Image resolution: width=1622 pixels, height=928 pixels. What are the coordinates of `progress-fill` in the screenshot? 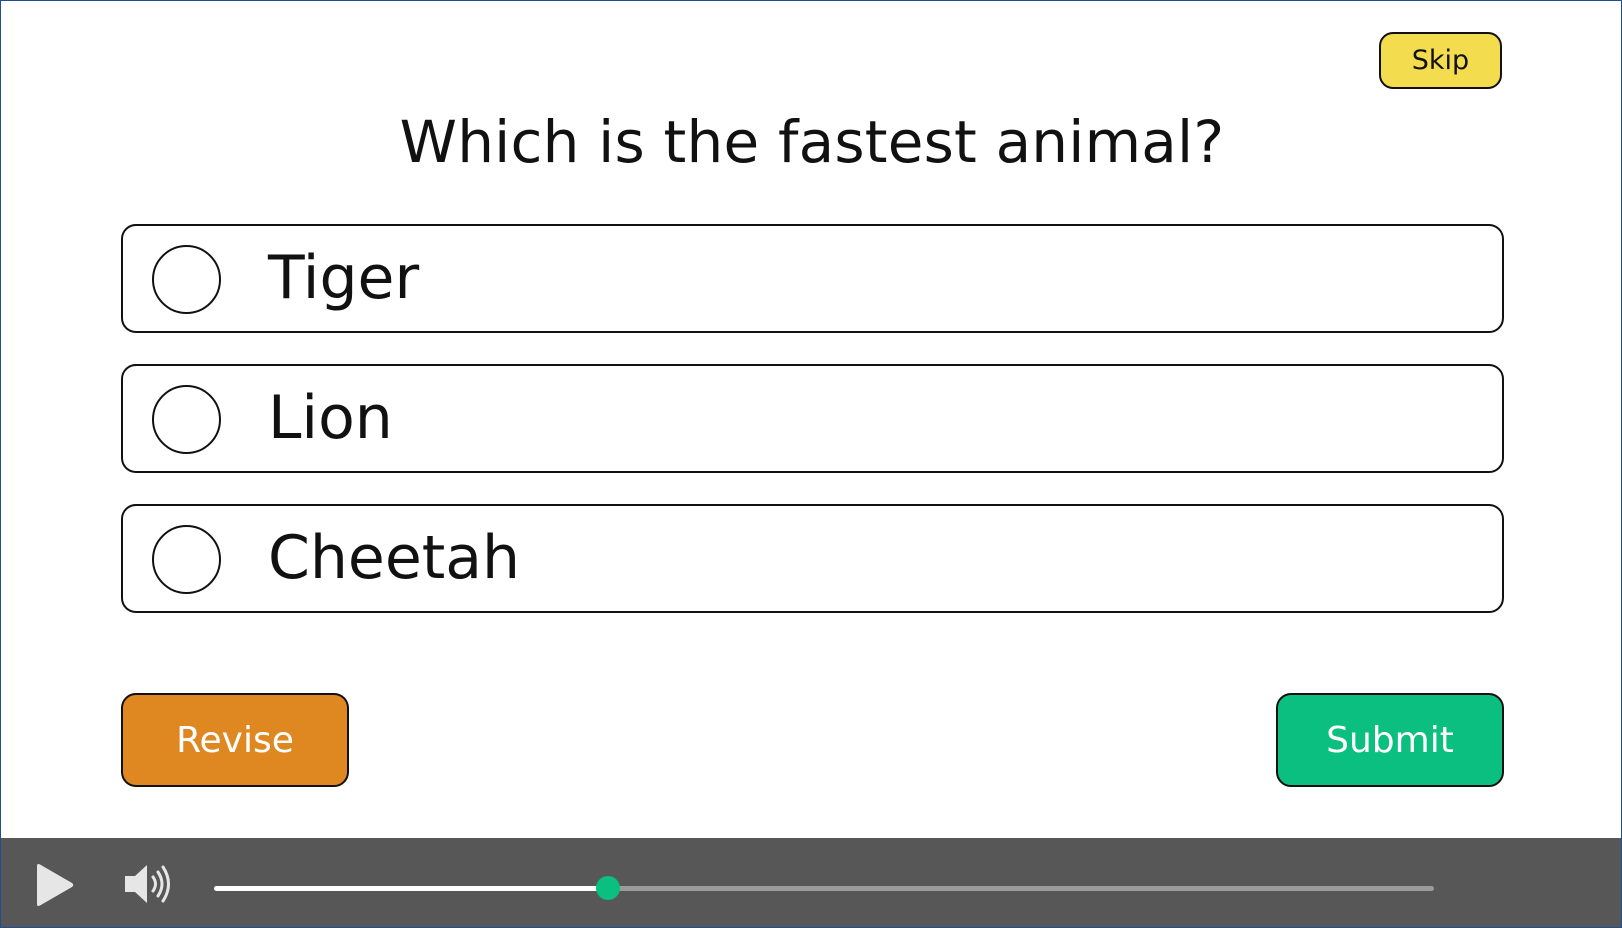 It's located at (411, 888).